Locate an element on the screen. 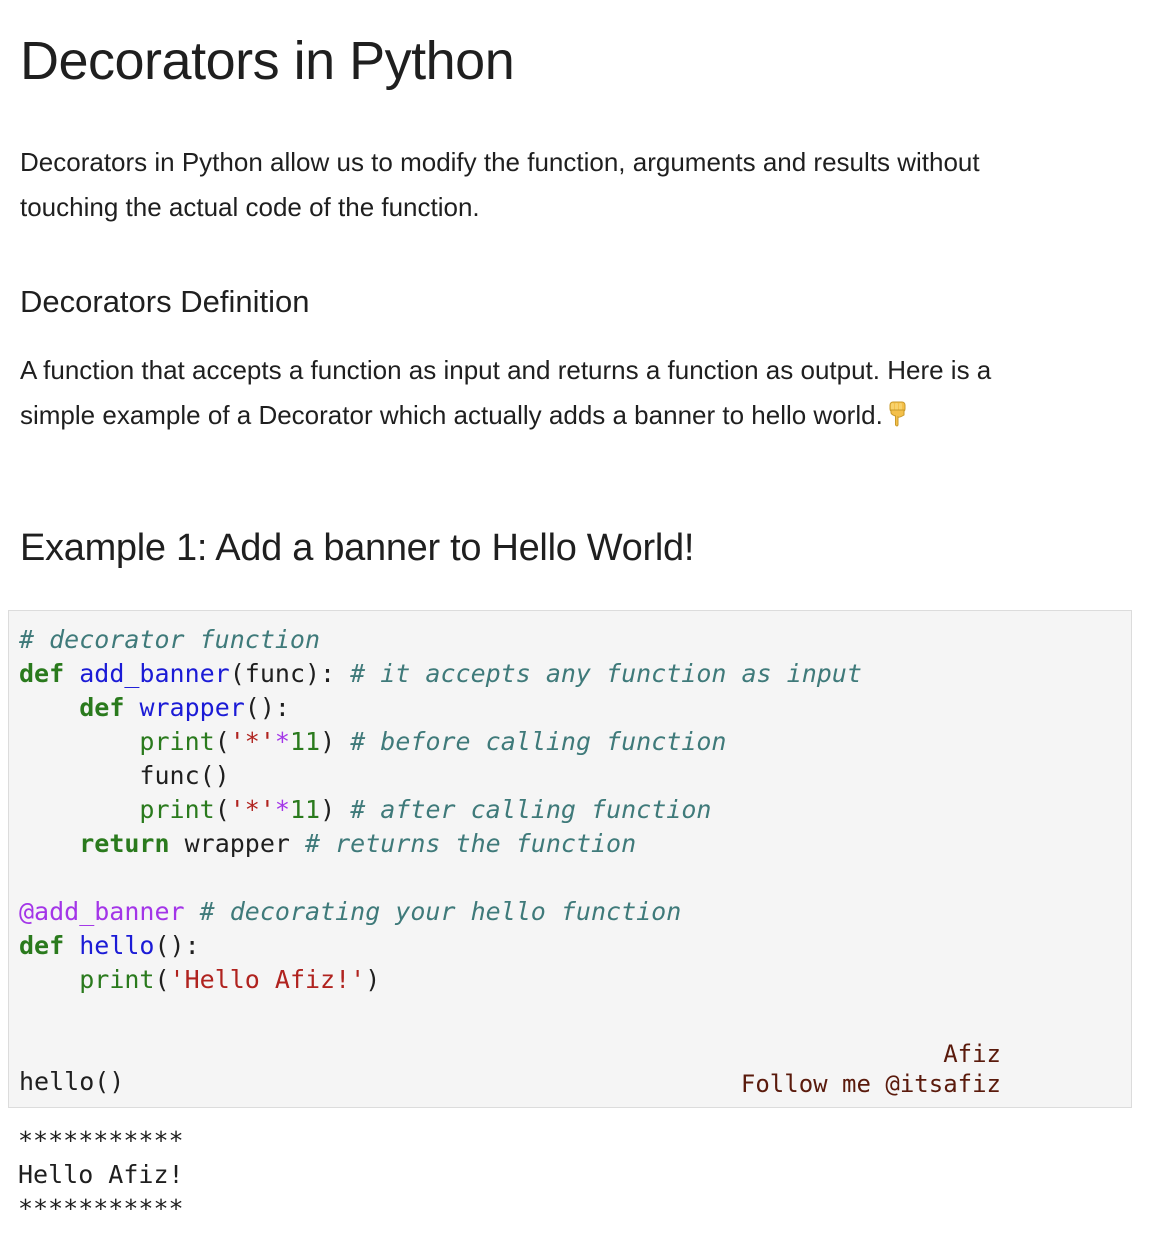  output-line: Hello Afiz! is located at coordinates (101, 1174).